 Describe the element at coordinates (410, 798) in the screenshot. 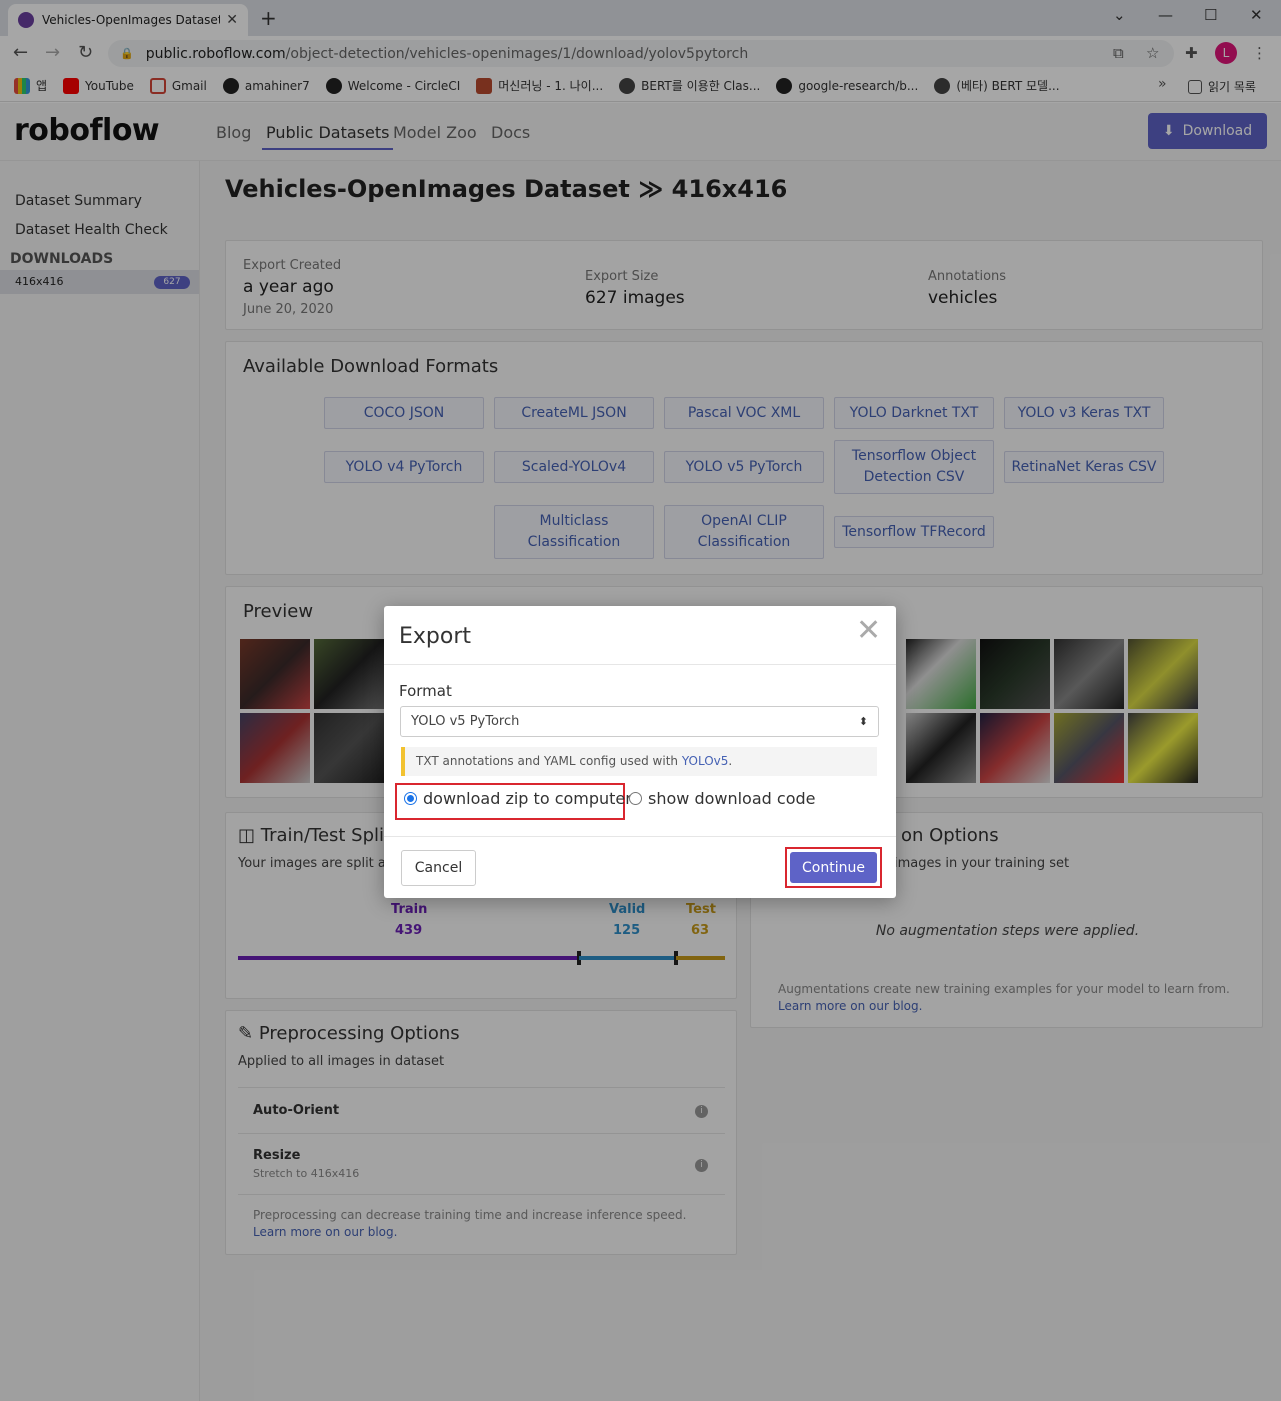

I see `radio-selected-icon` at that location.